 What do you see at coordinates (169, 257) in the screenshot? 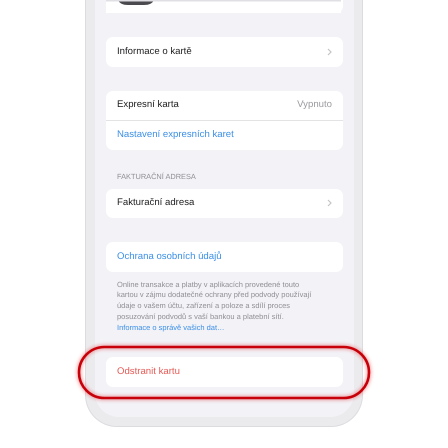
I see `link: Ochrana osobních údajů` at bounding box center [169, 257].